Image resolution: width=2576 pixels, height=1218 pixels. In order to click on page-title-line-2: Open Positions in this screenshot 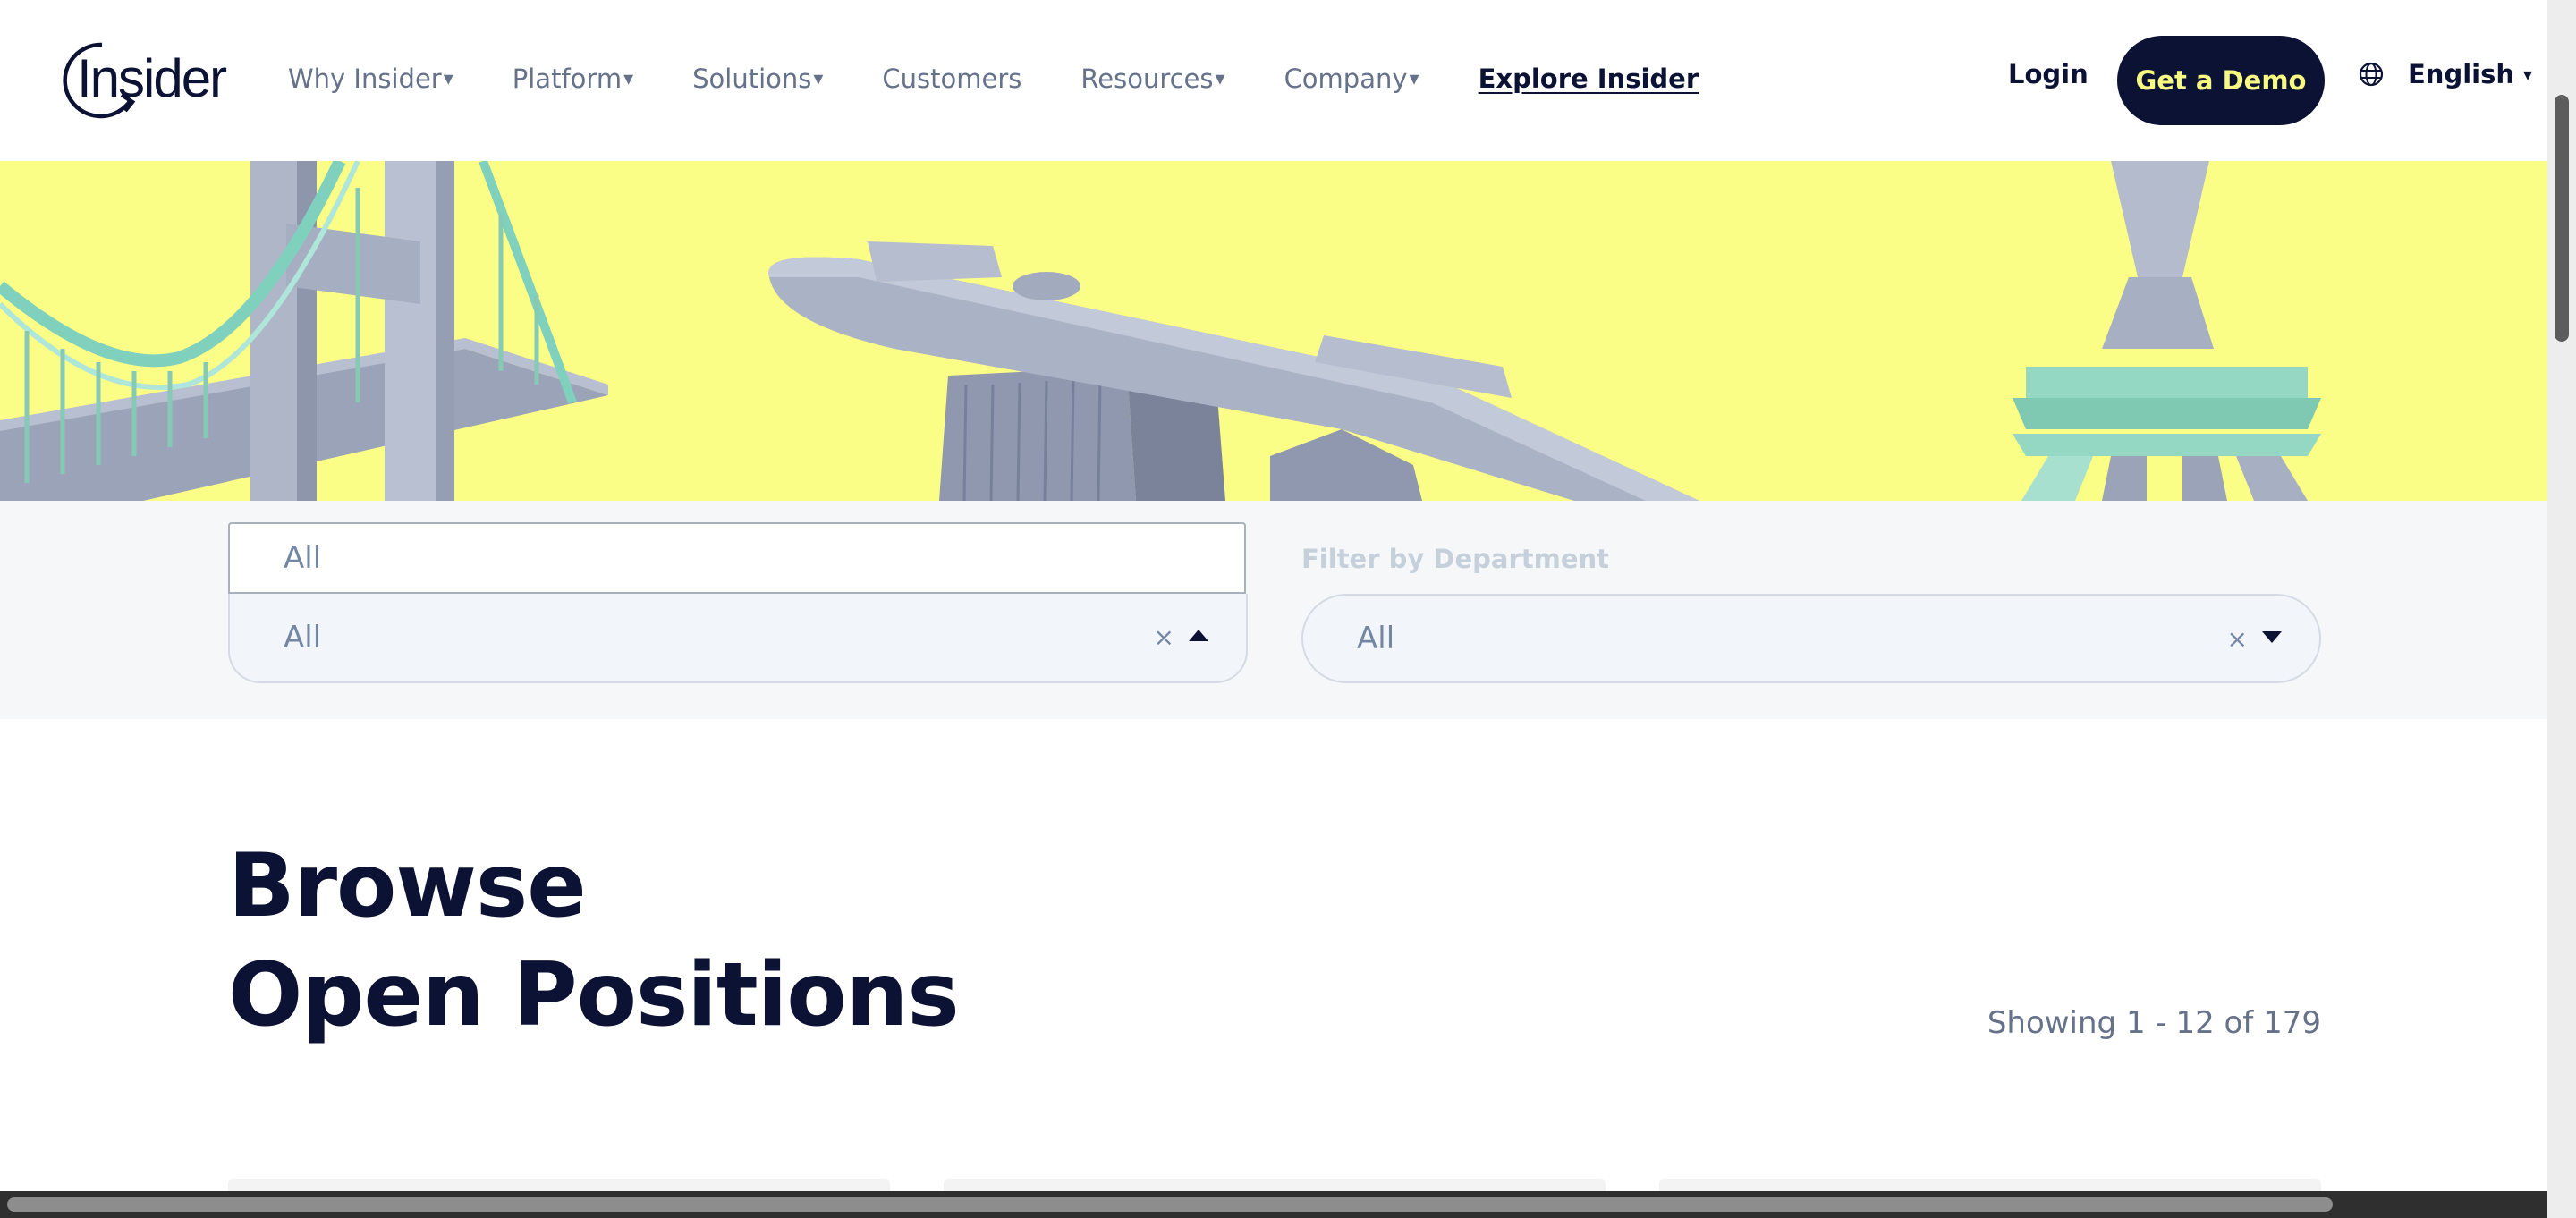, I will do `click(594, 995)`.